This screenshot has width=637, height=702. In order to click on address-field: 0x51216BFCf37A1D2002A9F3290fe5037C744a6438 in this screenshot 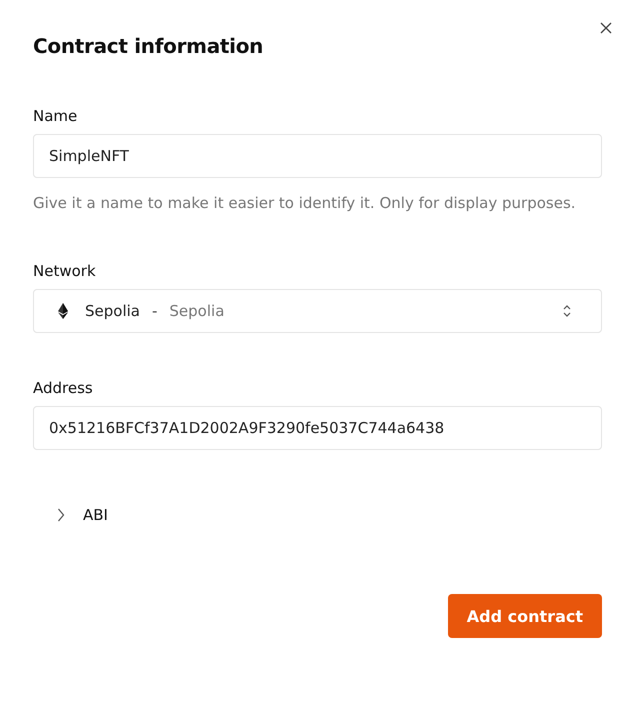, I will do `click(317, 428)`.